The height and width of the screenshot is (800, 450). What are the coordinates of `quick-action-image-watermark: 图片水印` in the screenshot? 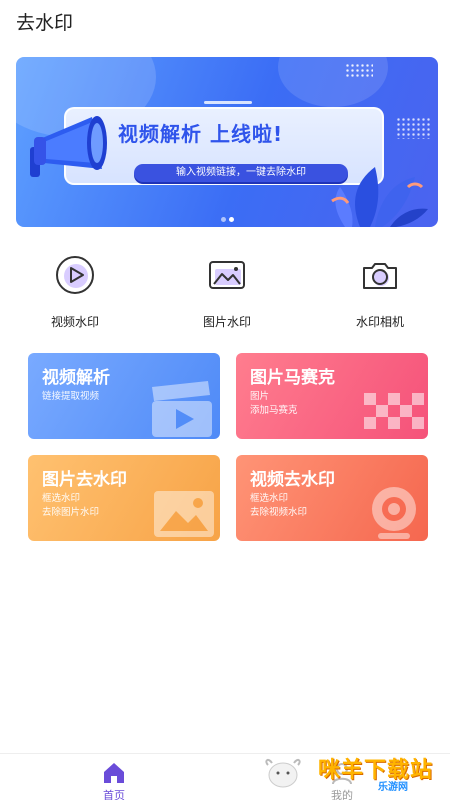 It's located at (227, 292).